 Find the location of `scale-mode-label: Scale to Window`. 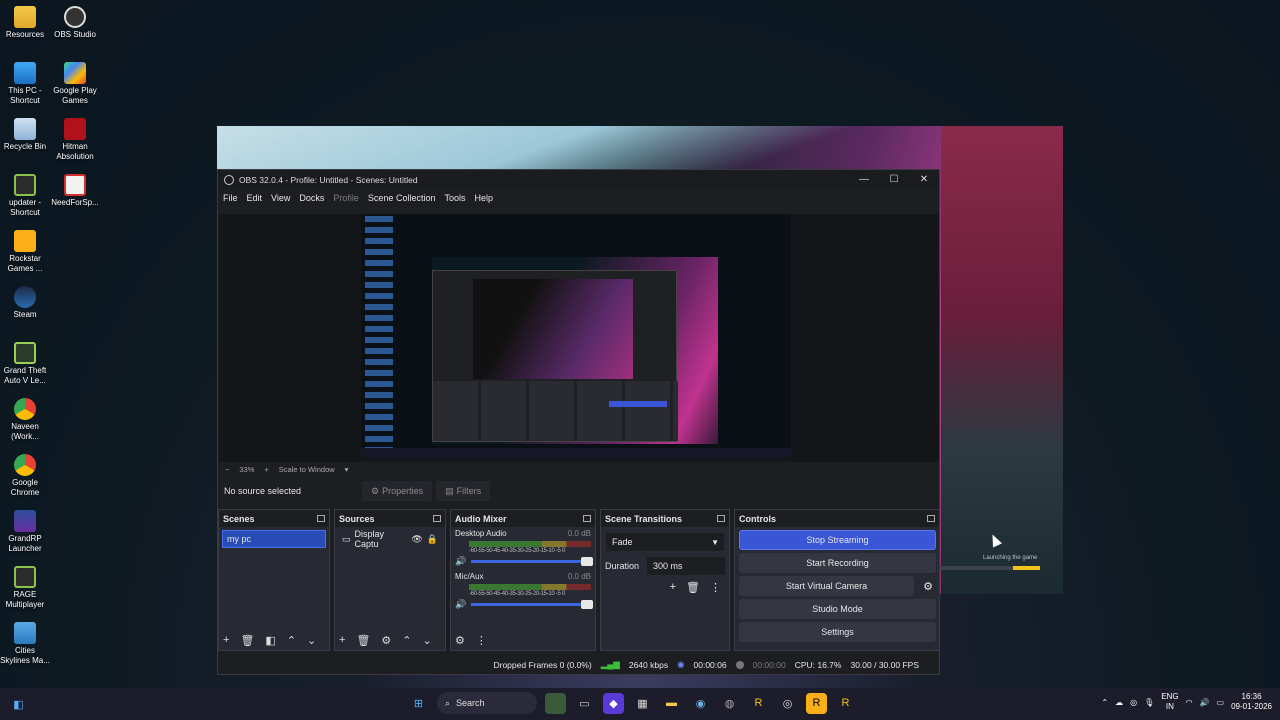

scale-mode-label: Scale to Window is located at coordinates (307, 469).